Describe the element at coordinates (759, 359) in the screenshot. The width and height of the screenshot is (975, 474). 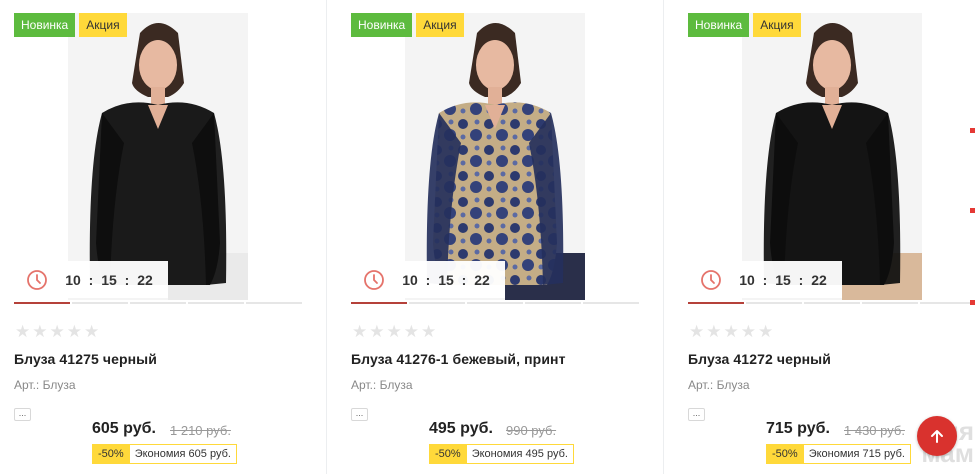
I see `product-title-link: Блуза 41272 черный` at that location.